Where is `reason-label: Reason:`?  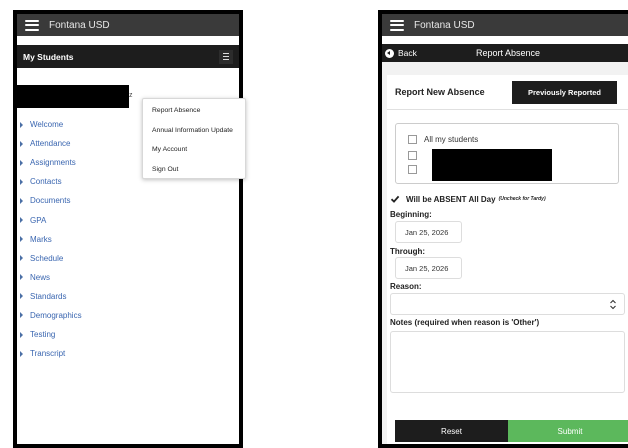 reason-label: Reason: is located at coordinates (406, 286).